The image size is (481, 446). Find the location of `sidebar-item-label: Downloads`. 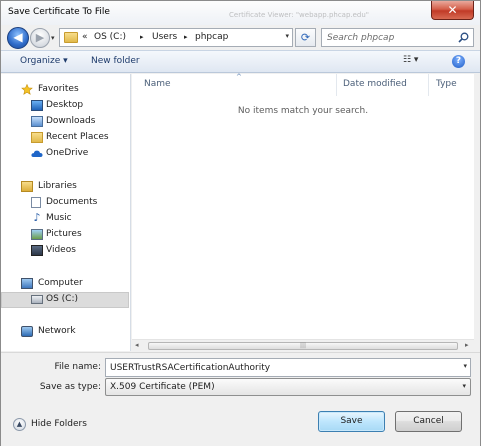

sidebar-item-label: Downloads is located at coordinates (71, 121).